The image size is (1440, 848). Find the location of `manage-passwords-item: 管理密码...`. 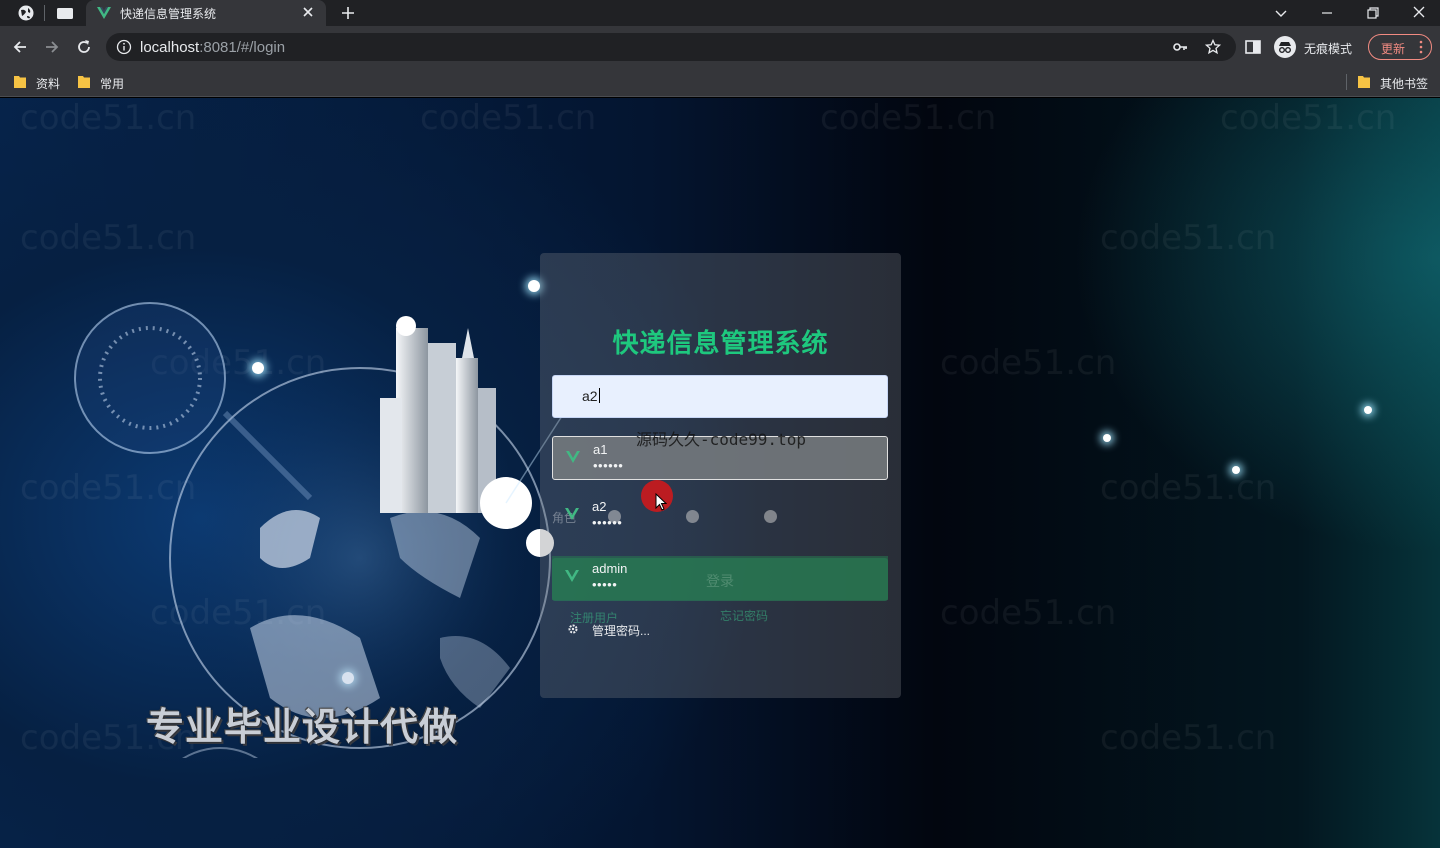

manage-passwords-item: 管理密码... is located at coordinates (720, 630).